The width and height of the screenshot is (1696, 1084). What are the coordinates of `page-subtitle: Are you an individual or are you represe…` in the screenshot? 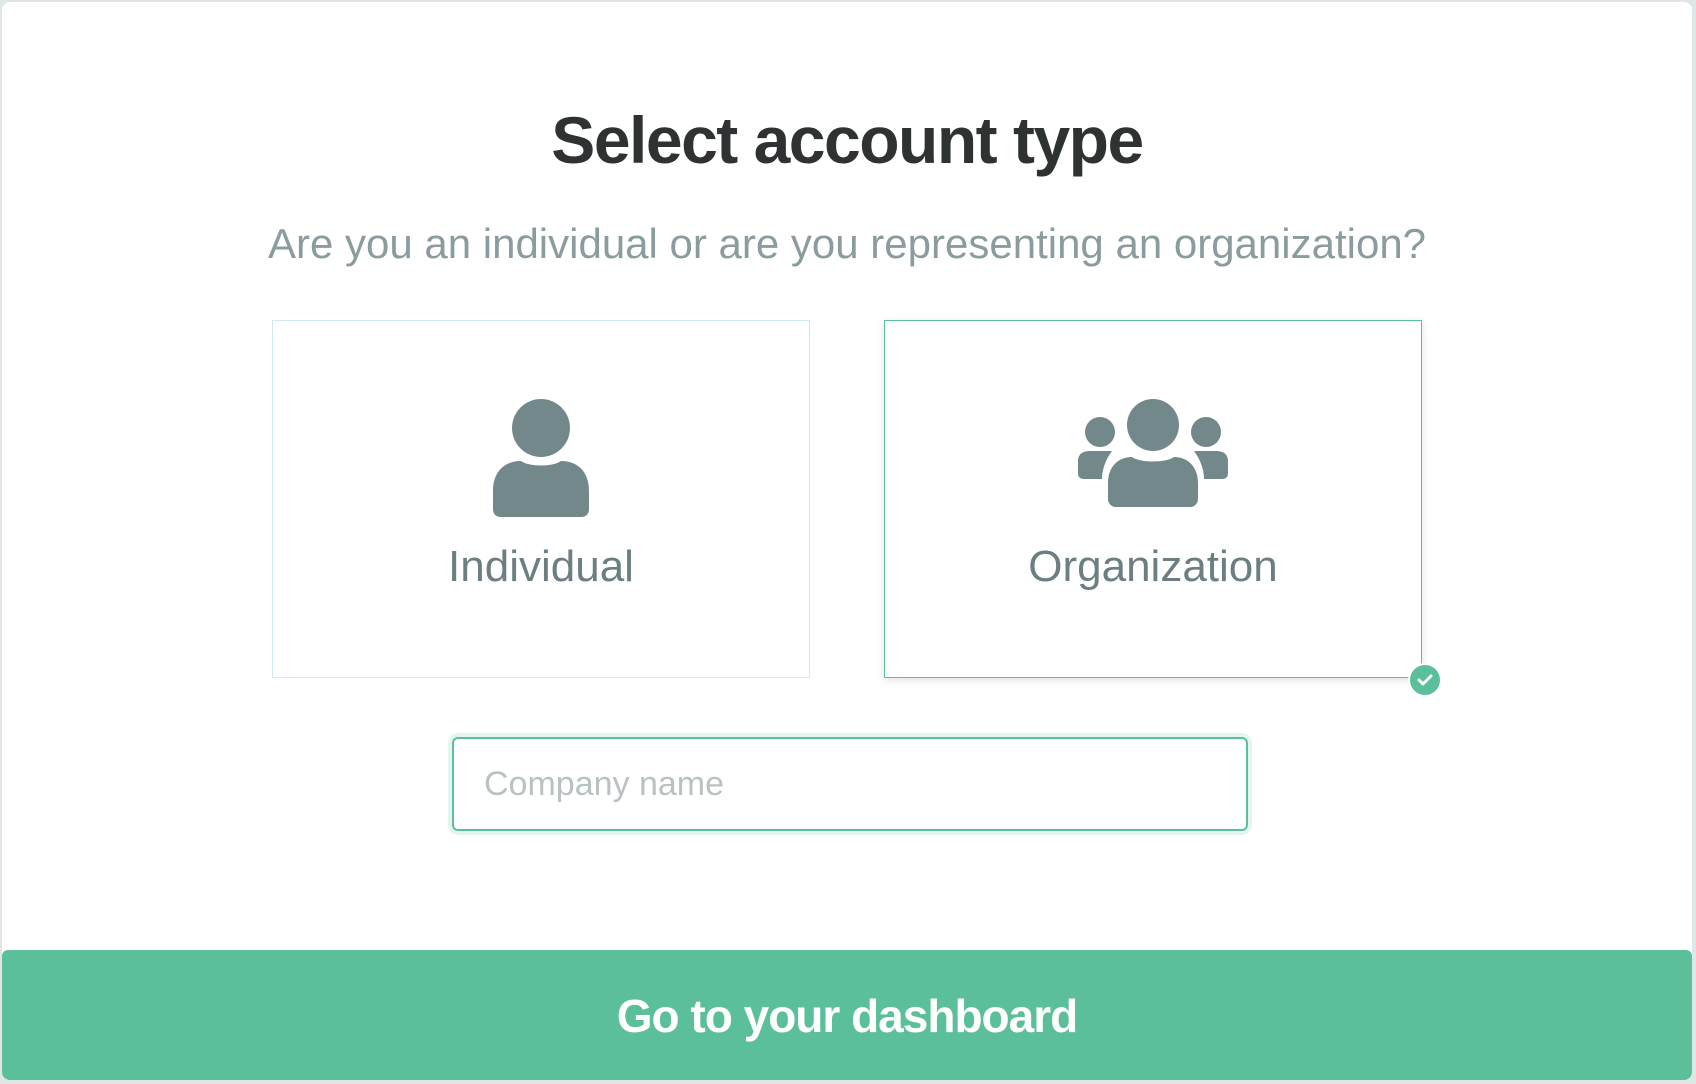 It's located at (847, 243).